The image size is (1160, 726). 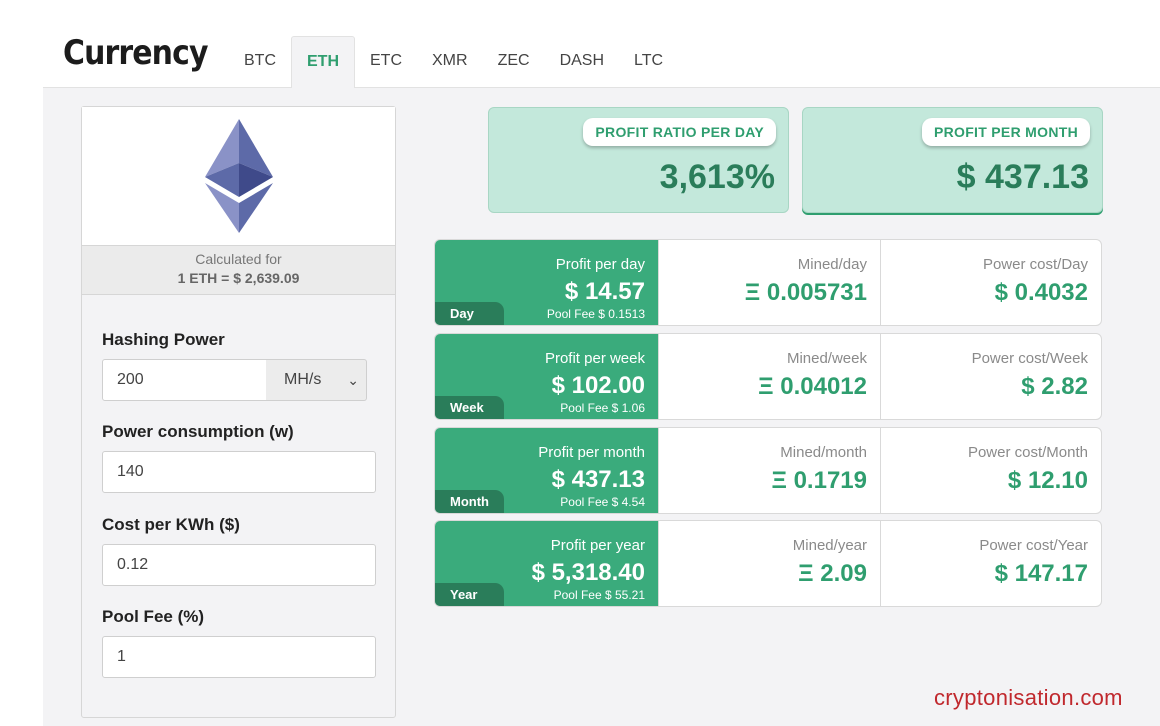 What do you see at coordinates (353, 380) in the screenshot?
I see `chevron-down-icon: ⌄` at bounding box center [353, 380].